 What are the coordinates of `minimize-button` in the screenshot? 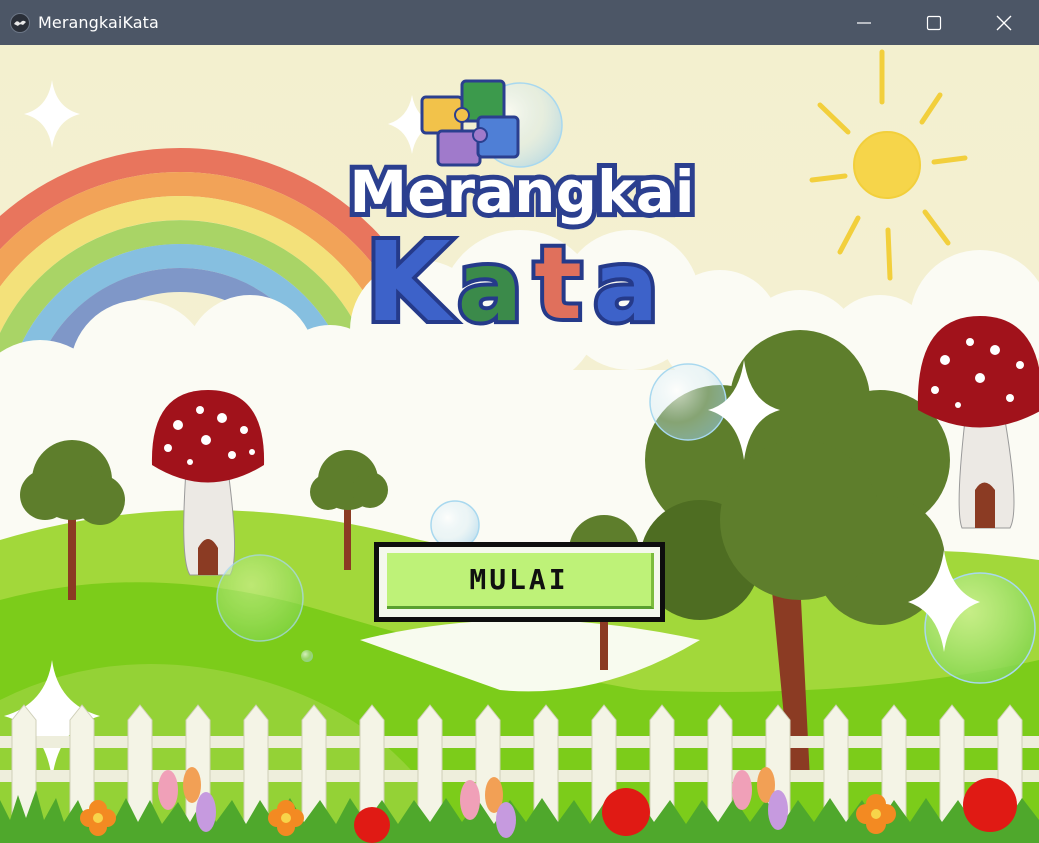 It's located at (864, 22).